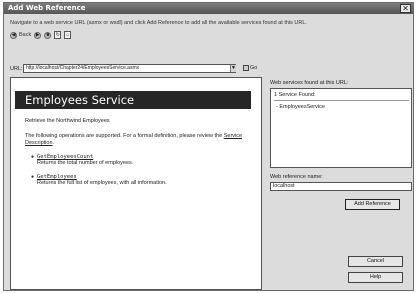 Image resolution: width=417 pixels, height=293 pixels. Describe the element at coordinates (246, 68) in the screenshot. I see `go-icon` at that location.